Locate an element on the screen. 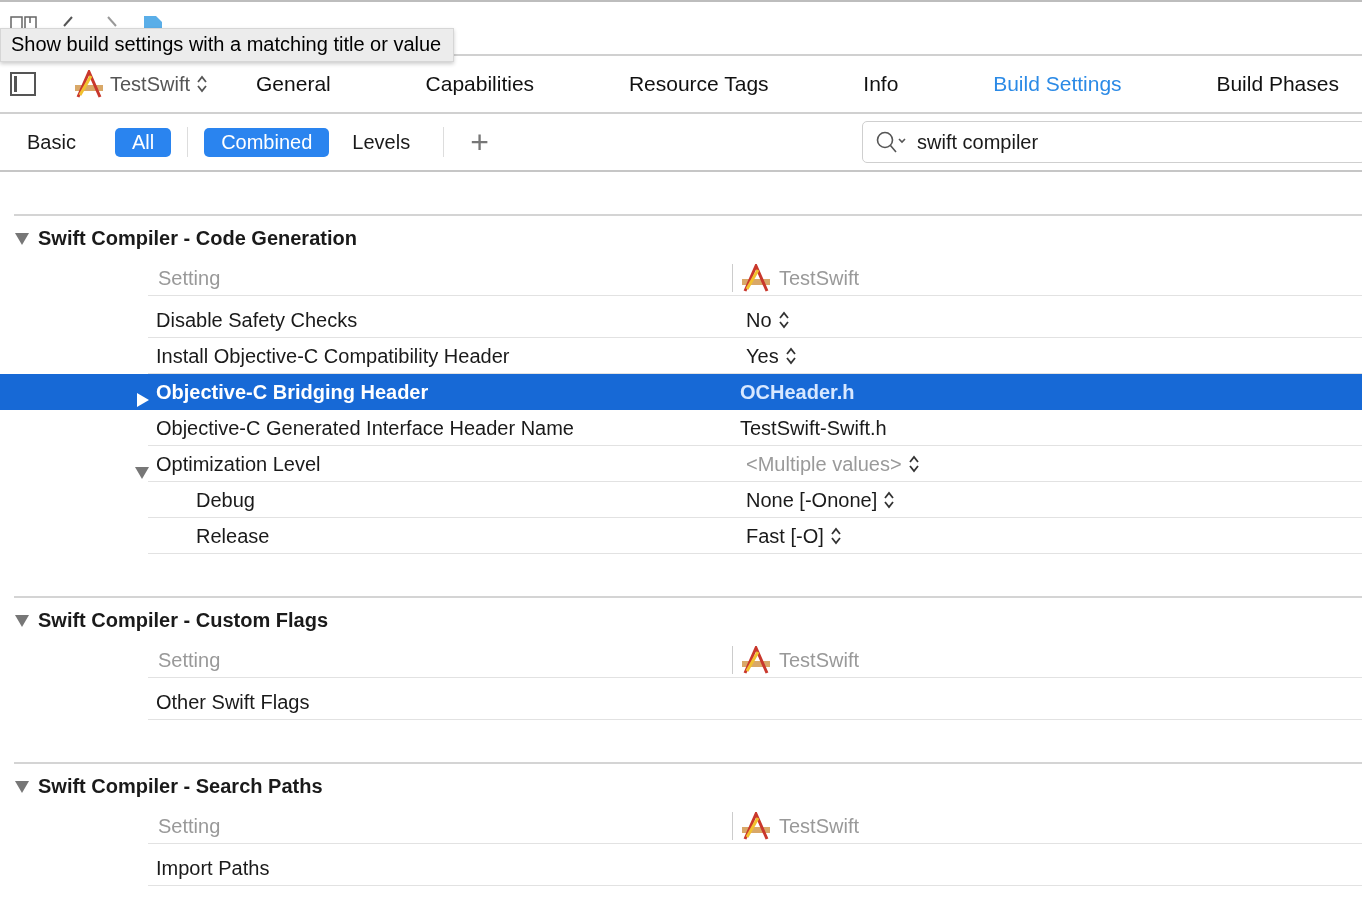  target-popup: TestSwift is located at coordinates (141, 84).